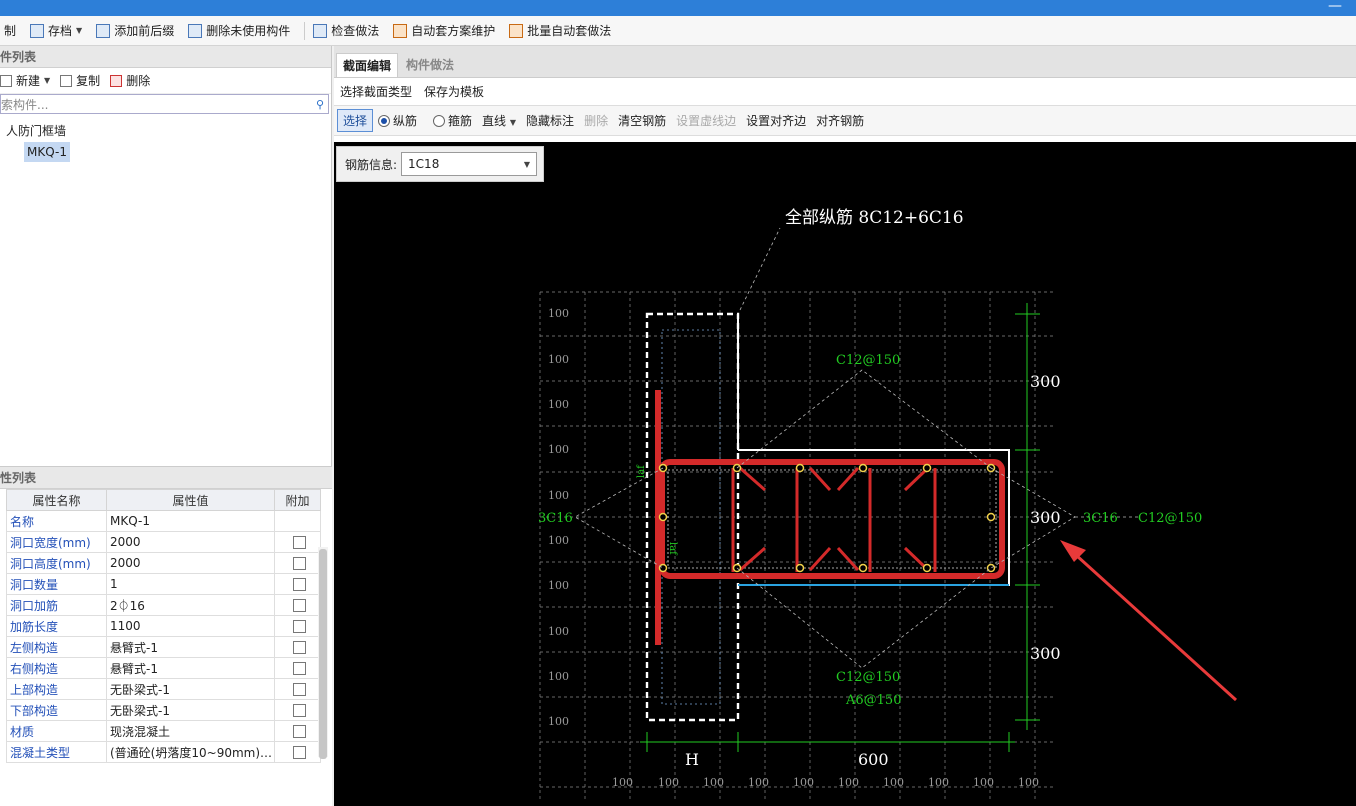 The image size is (1356, 806). I want to click on laf-label: laf, so click(641, 471).